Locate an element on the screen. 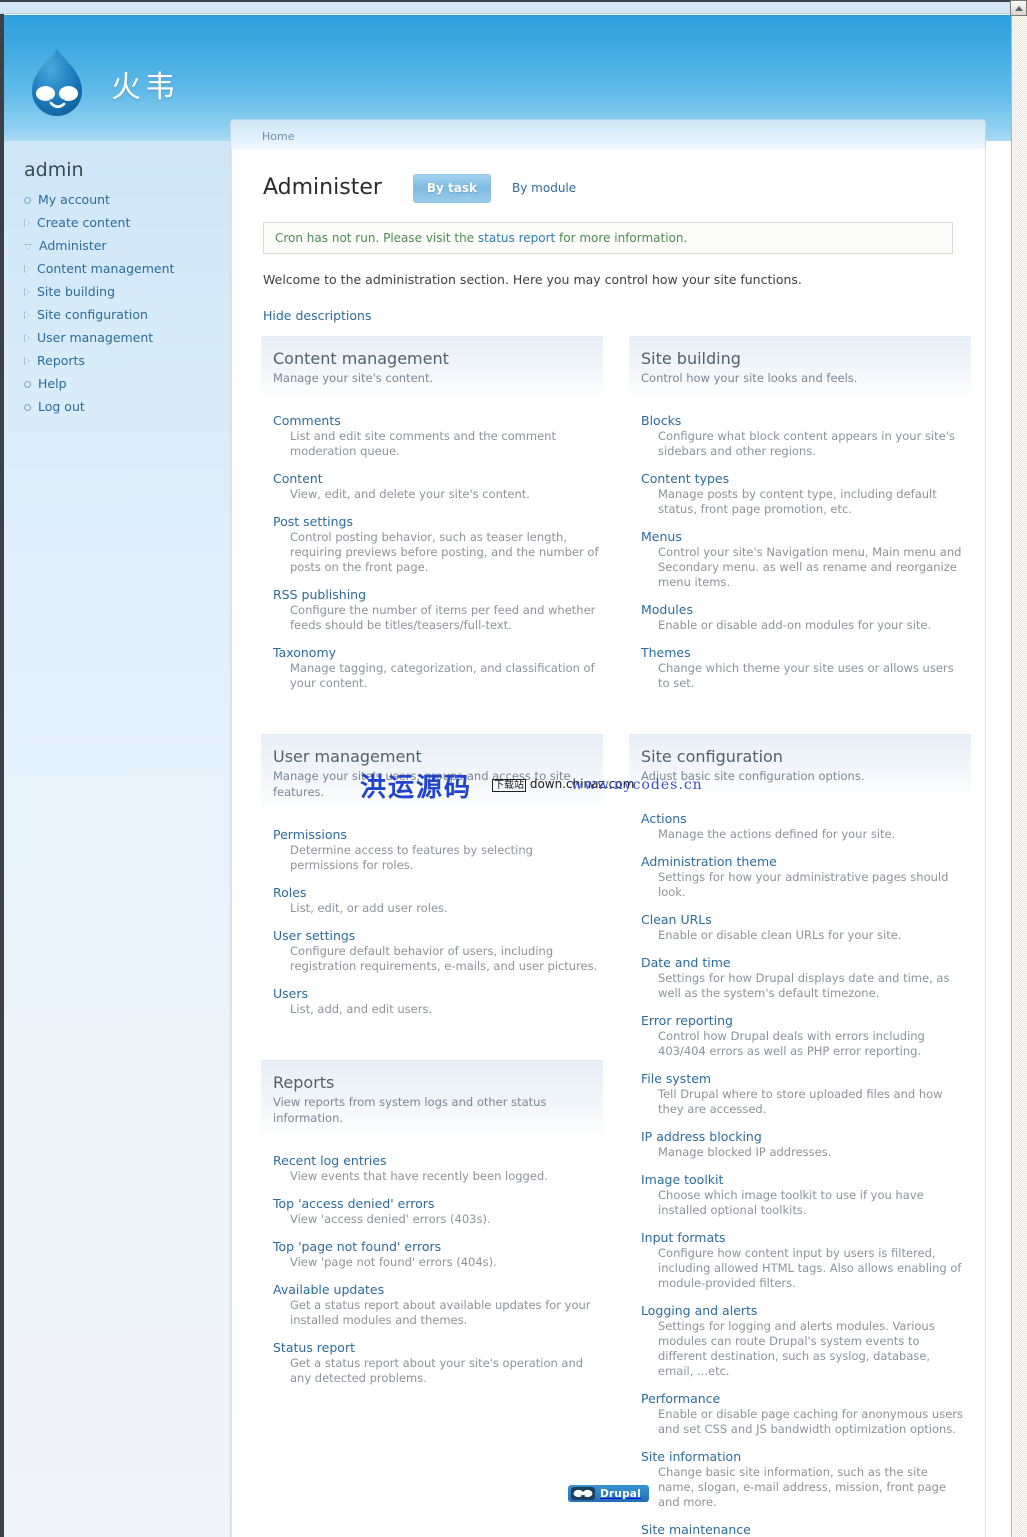 Image resolution: width=1027 pixels, height=1537 pixels. task-link-site-information: Site information is located at coordinates (691, 1456).